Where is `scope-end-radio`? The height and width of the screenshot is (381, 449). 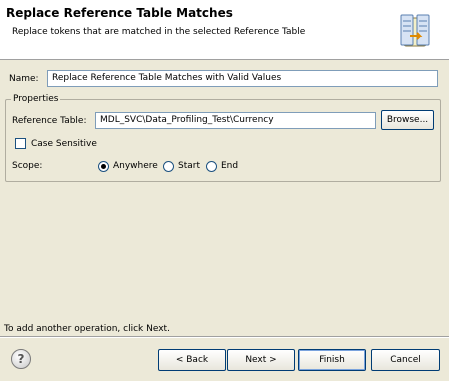
scope-end-radio is located at coordinates (211, 166).